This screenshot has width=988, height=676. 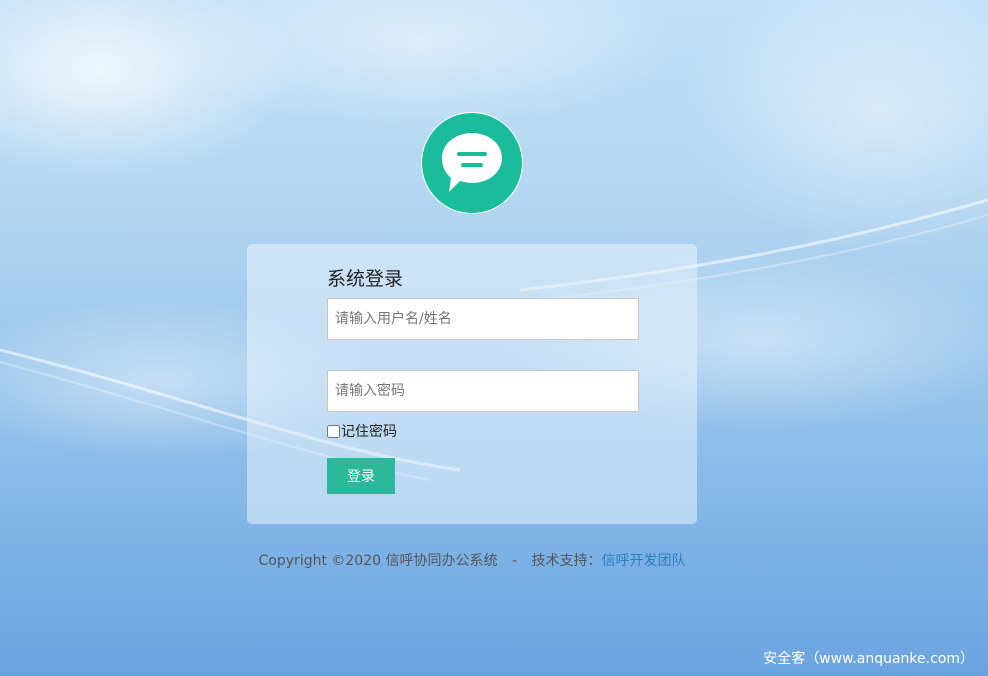 What do you see at coordinates (483, 319) in the screenshot?
I see `username-input` at bounding box center [483, 319].